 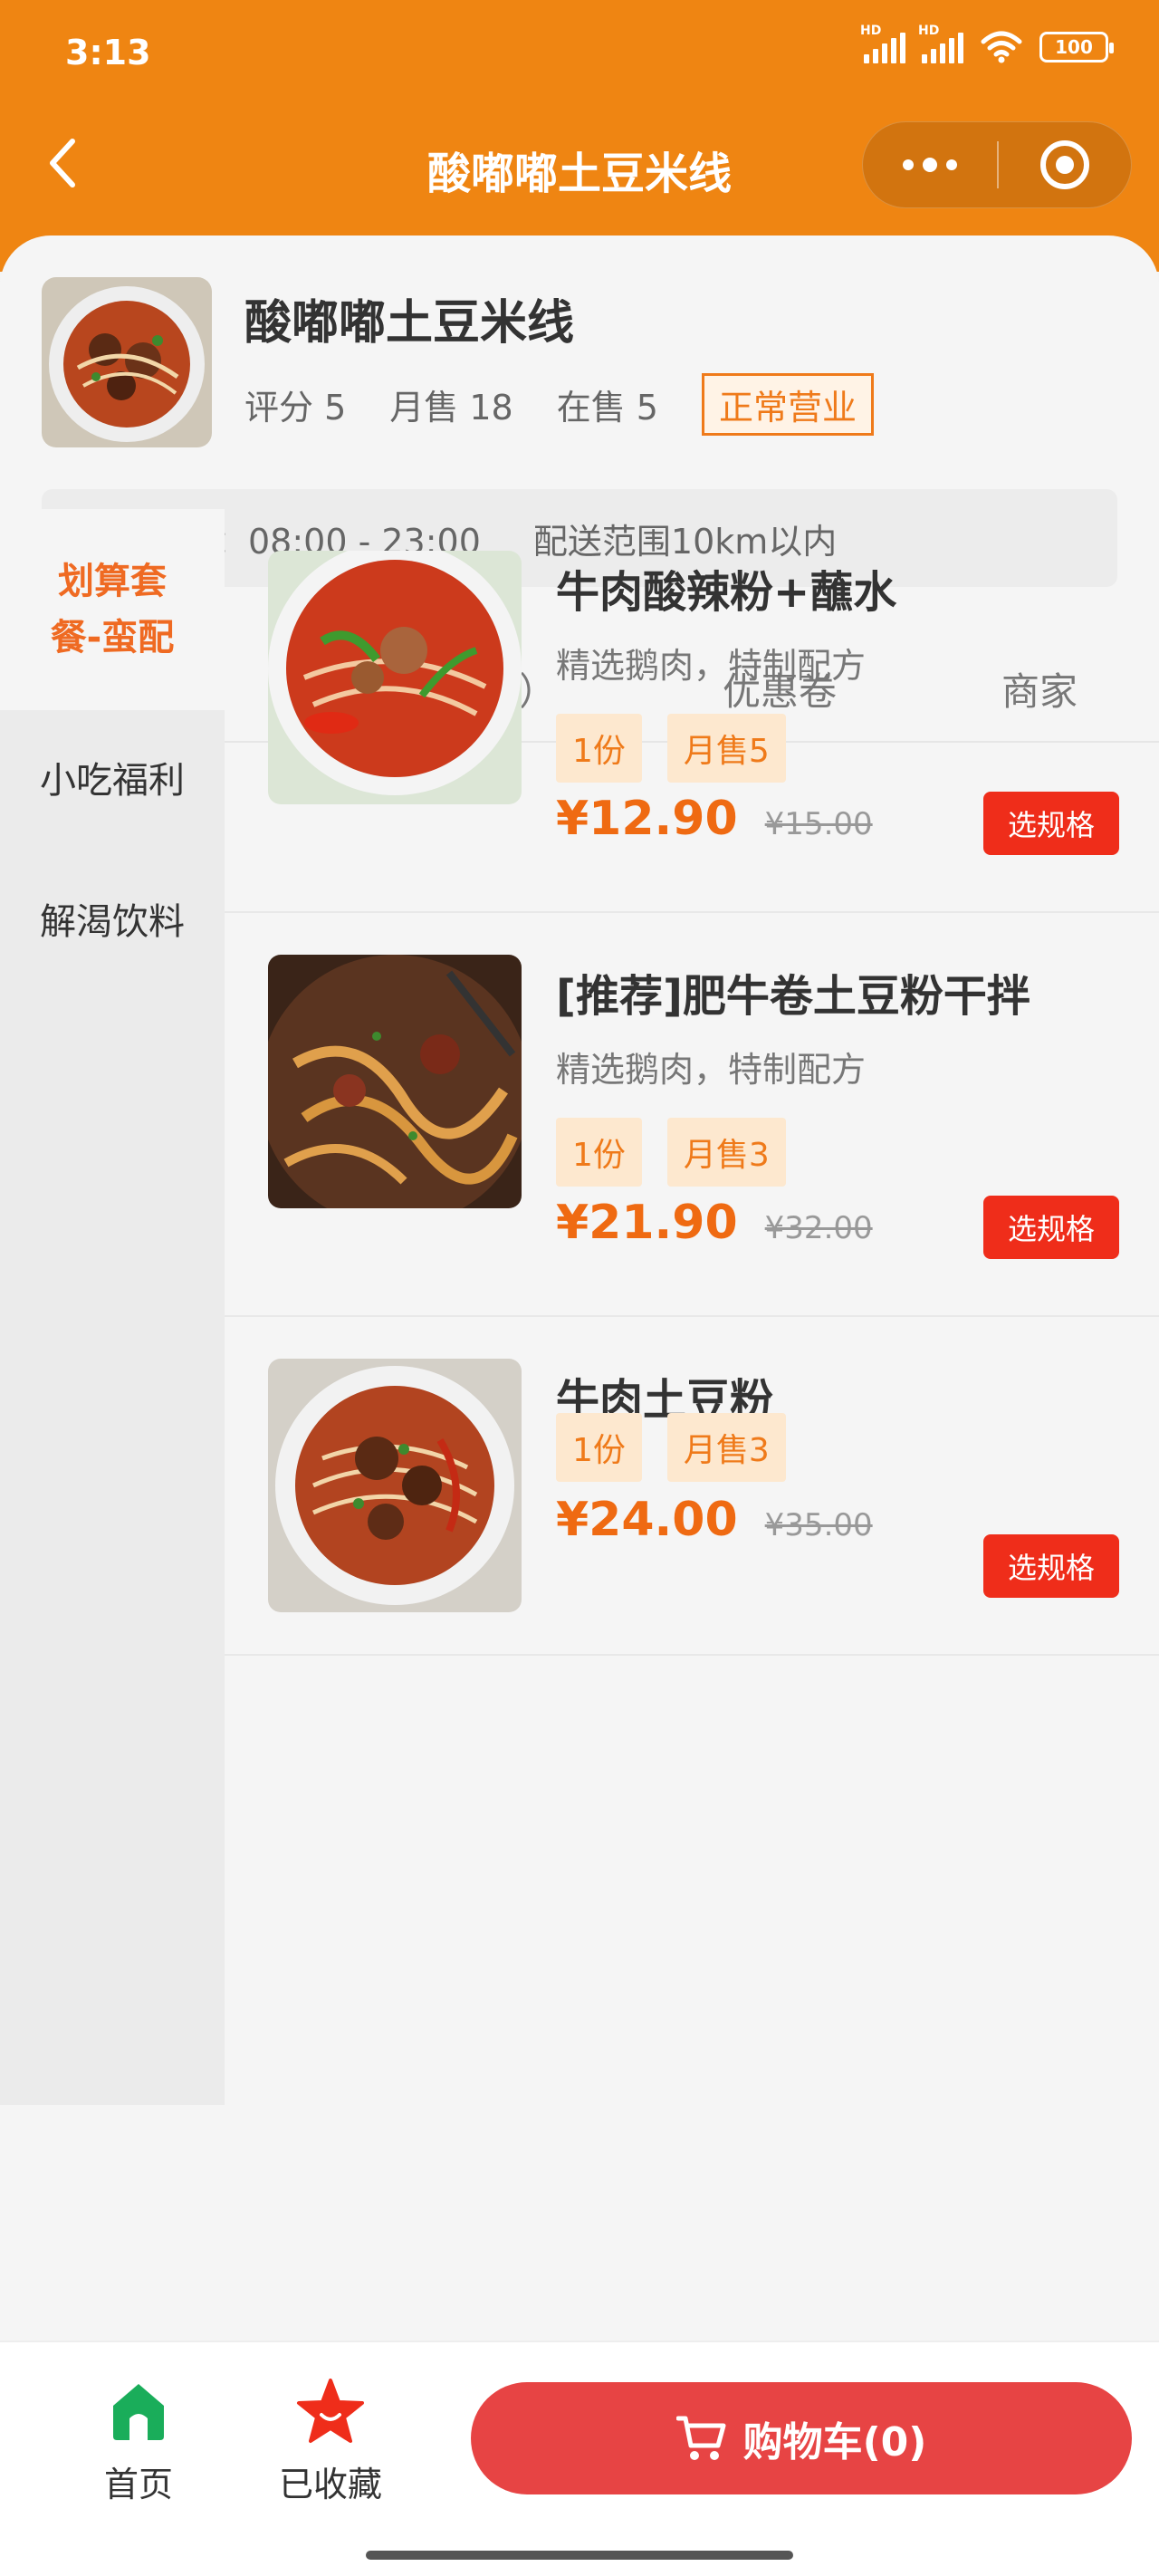 What do you see at coordinates (295, 408) in the screenshot?
I see `shop-rating: 评分 5` at bounding box center [295, 408].